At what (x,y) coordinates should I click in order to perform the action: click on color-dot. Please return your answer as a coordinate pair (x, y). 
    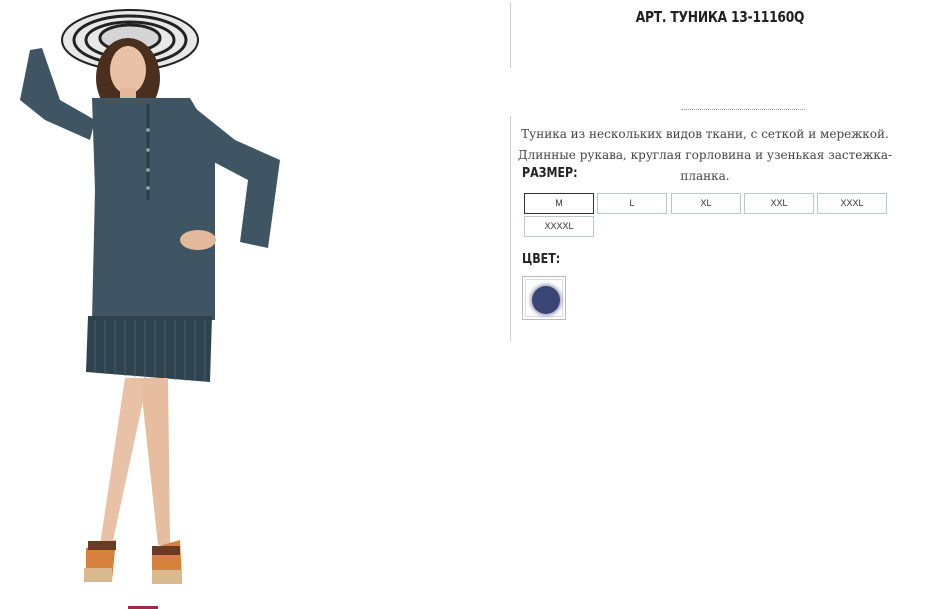
    Looking at the image, I should click on (546, 300).